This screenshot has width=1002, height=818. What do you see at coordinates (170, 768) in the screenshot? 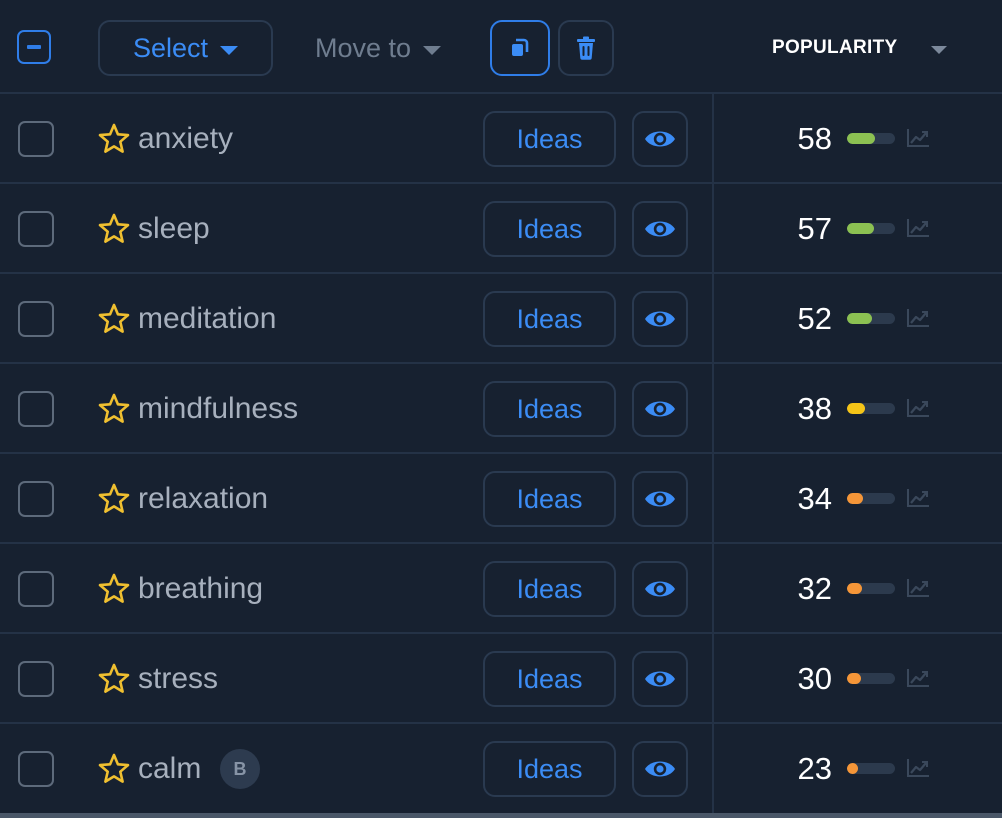
I see `keyword-label: calm` at bounding box center [170, 768].